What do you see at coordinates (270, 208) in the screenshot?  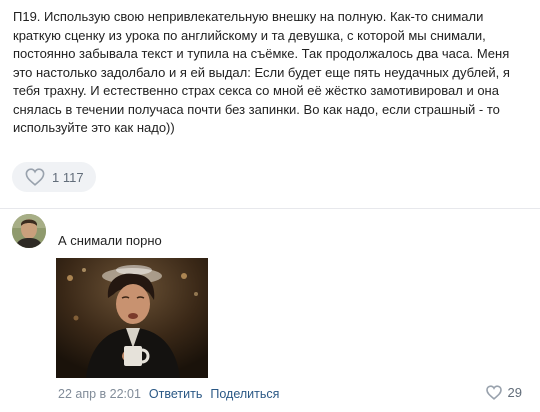 I see `divider` at bounding box center [270, 208].